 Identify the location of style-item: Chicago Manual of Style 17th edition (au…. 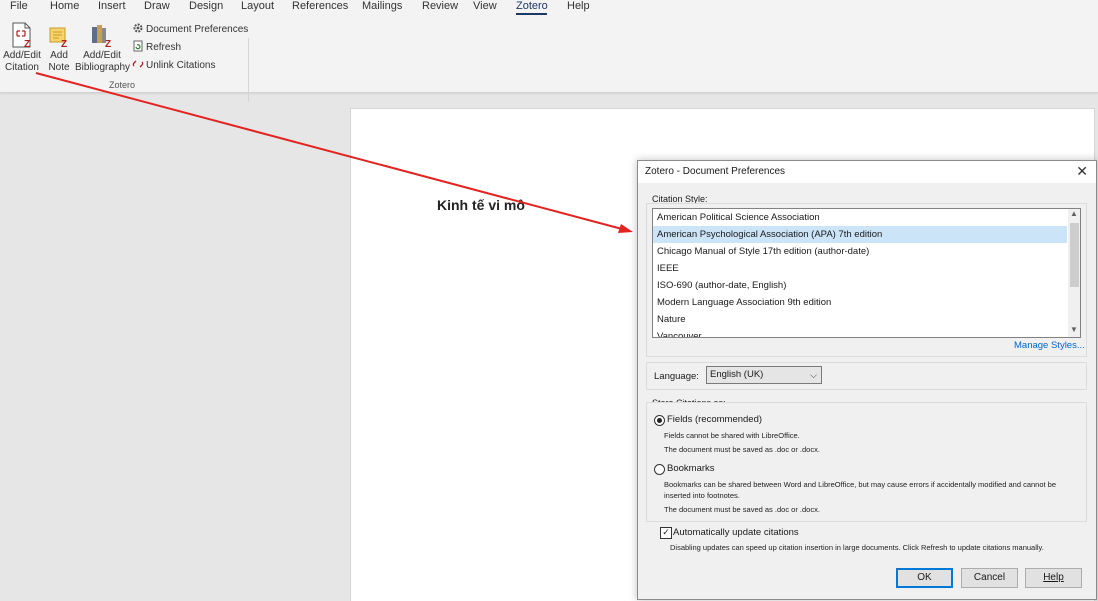
(860, 251).